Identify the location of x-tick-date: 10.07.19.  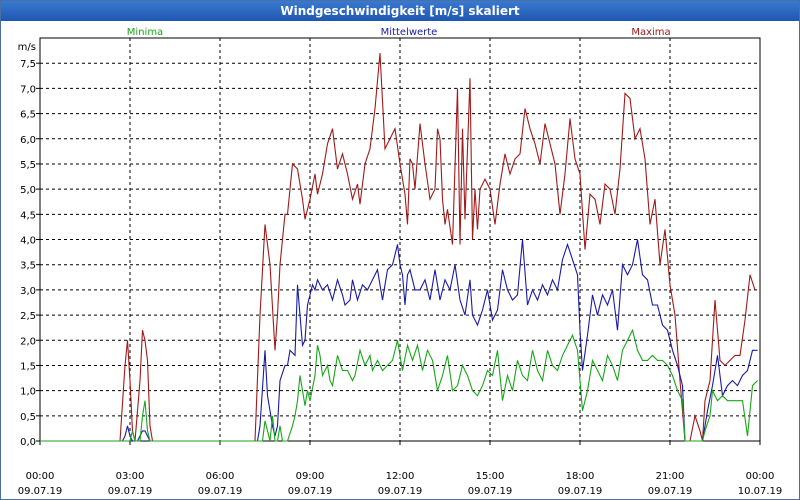
(760, 491).